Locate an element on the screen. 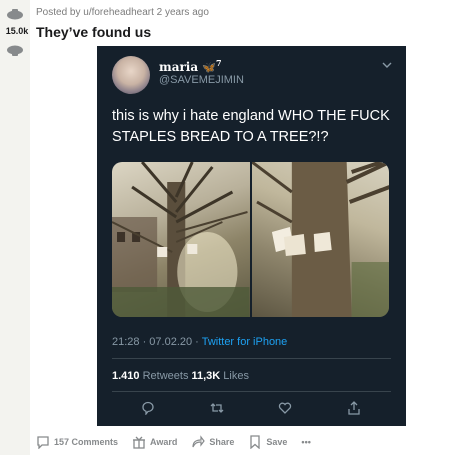 The width and height of the screenshot is (474, 455). save-label: Save is located at coordinates (277, 442).